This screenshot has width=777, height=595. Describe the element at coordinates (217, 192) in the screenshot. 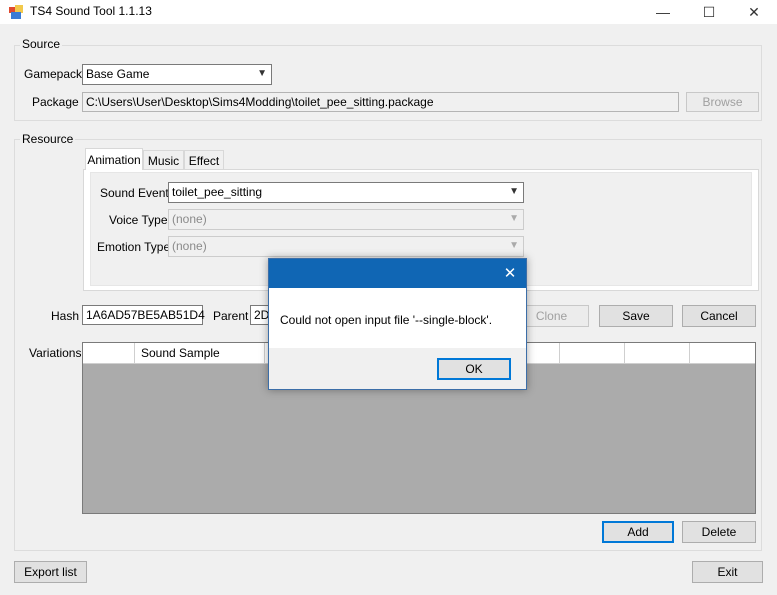

I see `sound-event-value: toilet_pee_sitting` at that location.